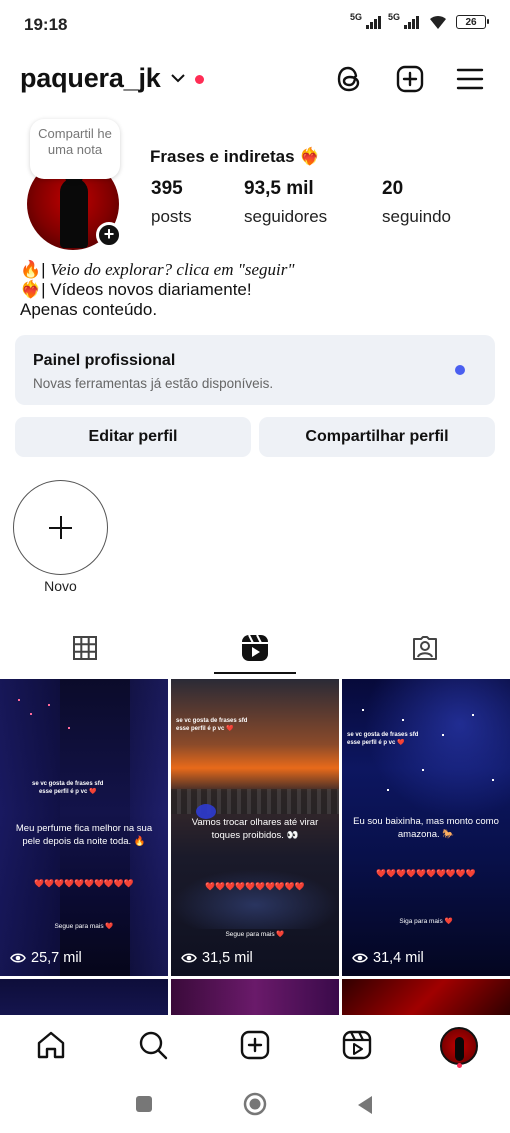 This screenshot has width=510, height=1133. What do you see at coordinates (279, 188) in the screenshot?
I see `stat-value: 93,5 mil` at bounding box center [279, 188].